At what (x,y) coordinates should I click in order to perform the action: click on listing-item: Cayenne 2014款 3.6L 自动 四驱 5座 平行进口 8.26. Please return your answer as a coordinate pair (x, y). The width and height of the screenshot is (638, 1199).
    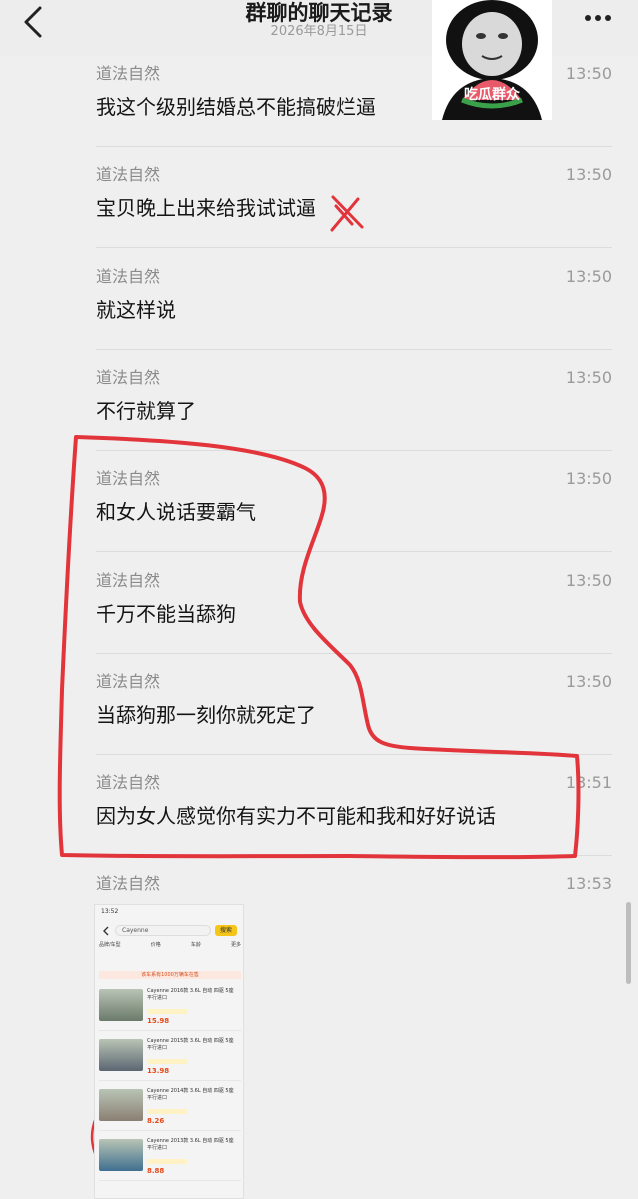
    Looking at the image, I should click on (170, 1108).